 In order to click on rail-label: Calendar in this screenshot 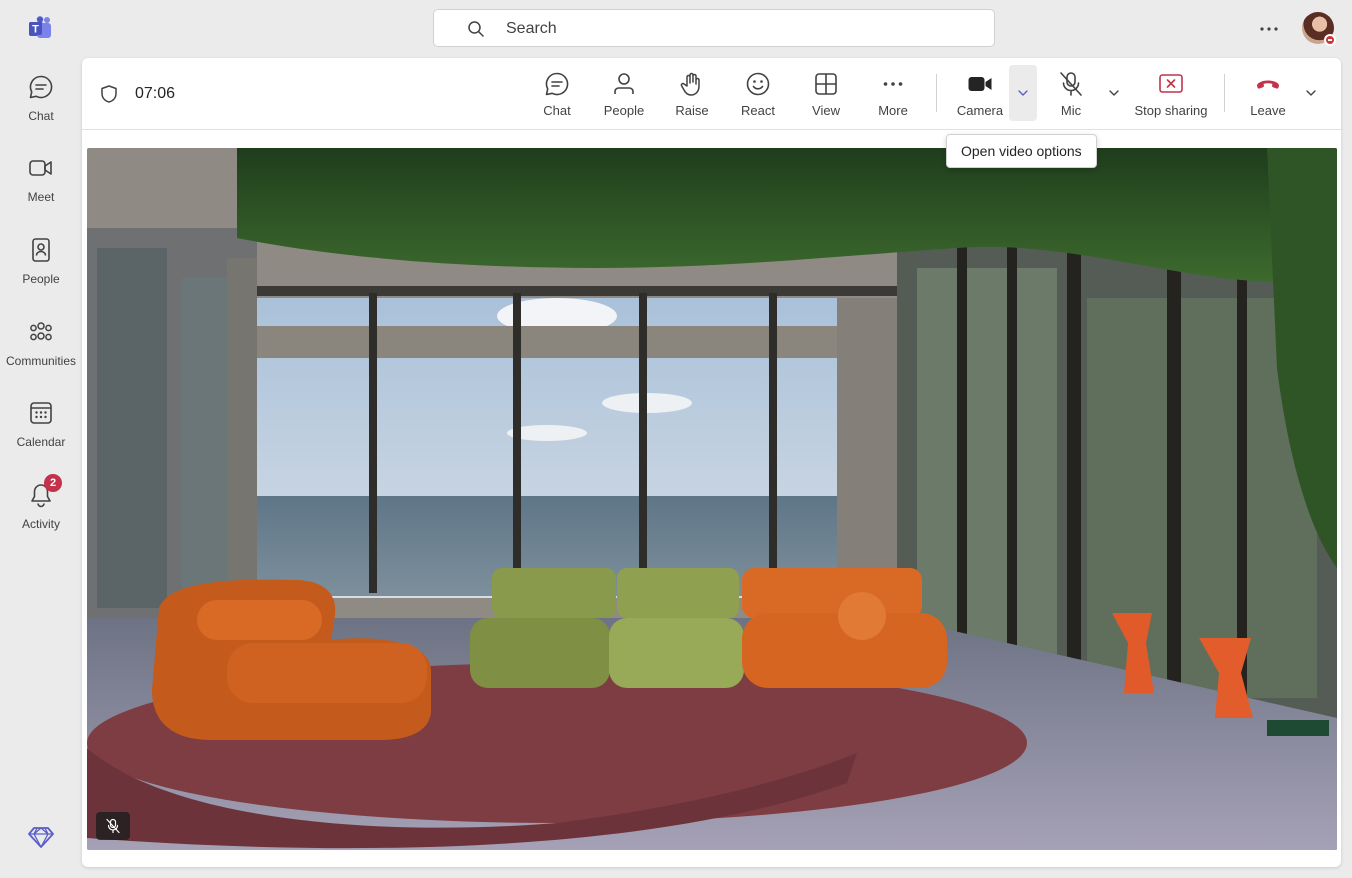, I will do `click(41, 442)`.